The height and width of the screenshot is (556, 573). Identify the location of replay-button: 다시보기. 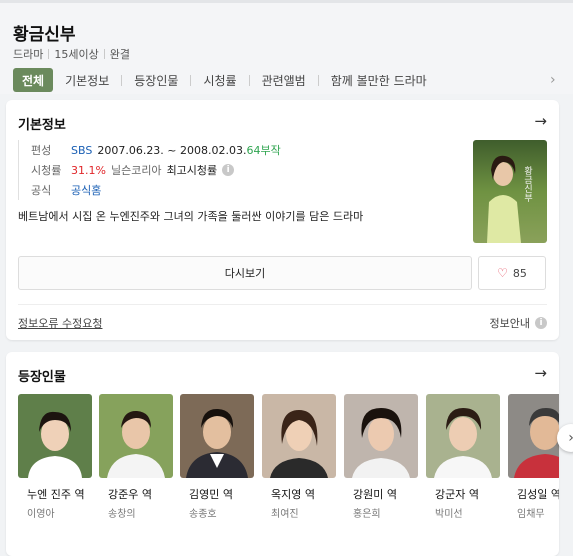
(245, 273).